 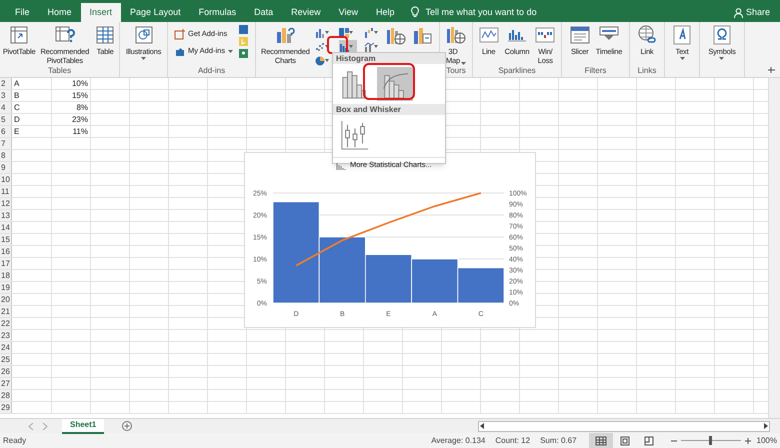 What do you see at coordinates (6, 179) in the screenshot?
I see `row-header: 10` at bounding box center [6, 179].